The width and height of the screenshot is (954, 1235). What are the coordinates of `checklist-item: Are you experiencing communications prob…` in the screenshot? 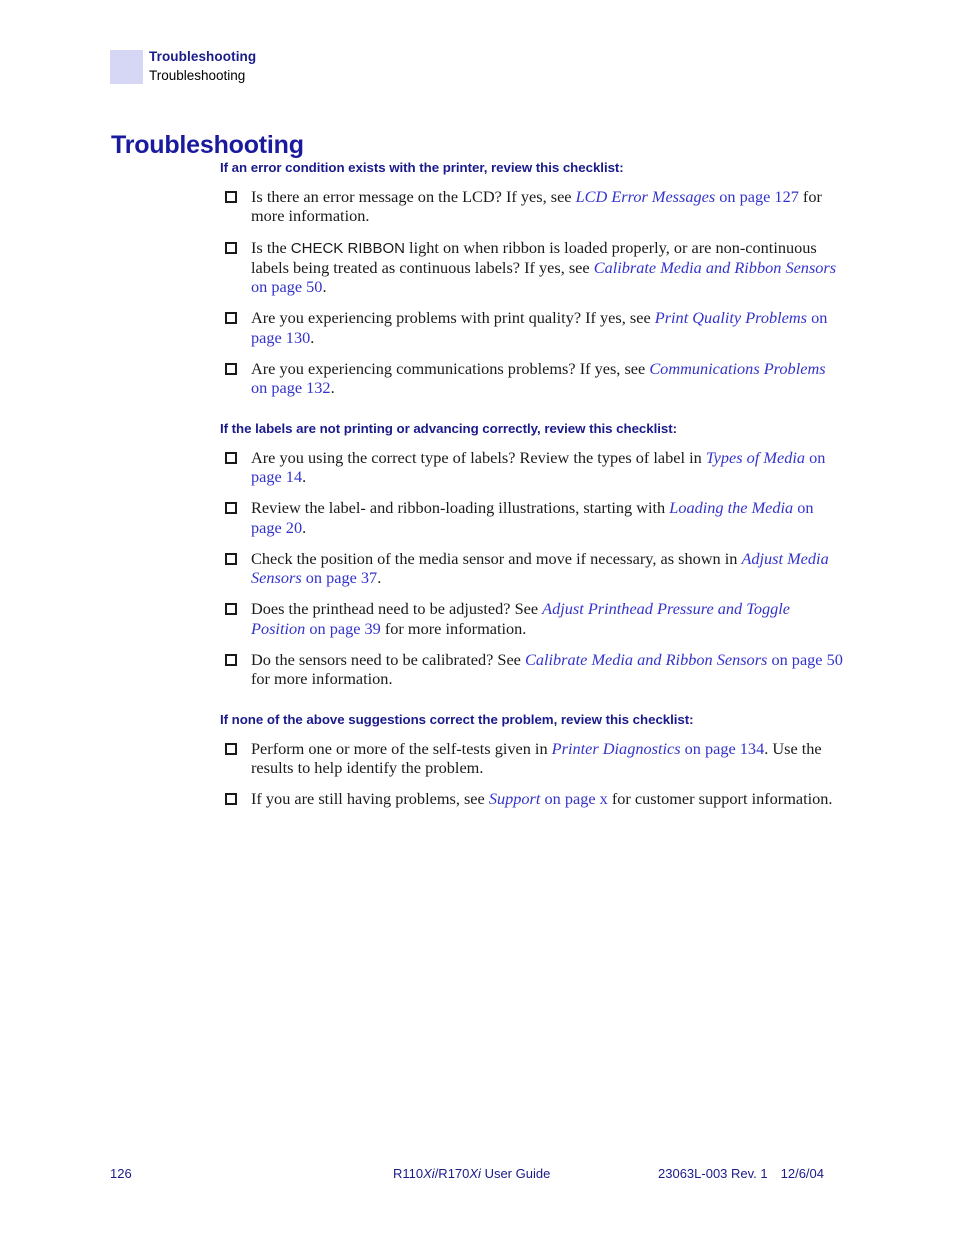 It's located at (532, 378).